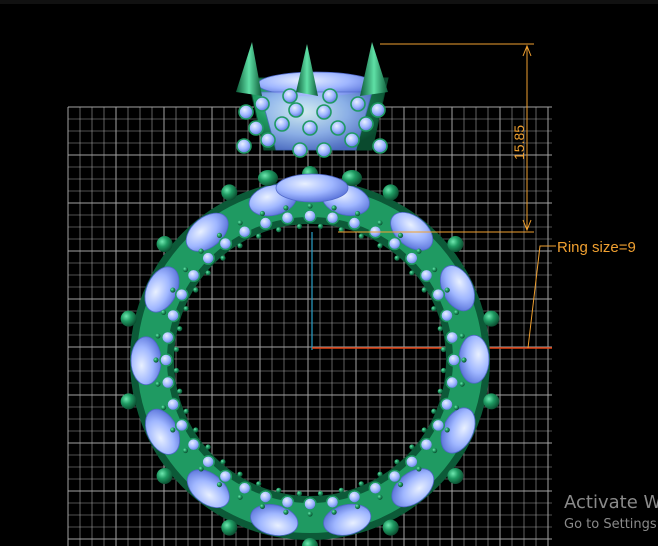 The height and width of the screenshot is (546, 658). What do you see at coordinates (519, 142) in the screenshot?
I see `height-dimension-label: 15.85` at bounding box center [519, 142].